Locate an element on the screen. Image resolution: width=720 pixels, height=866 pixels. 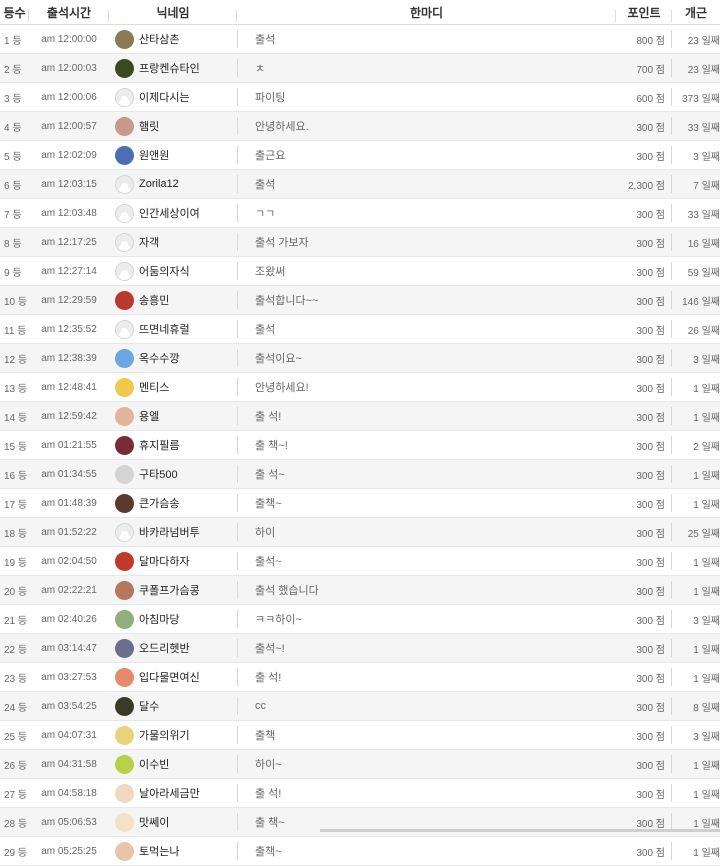
nick-cell: 이제다시는 is located at coordinates (173, 97).